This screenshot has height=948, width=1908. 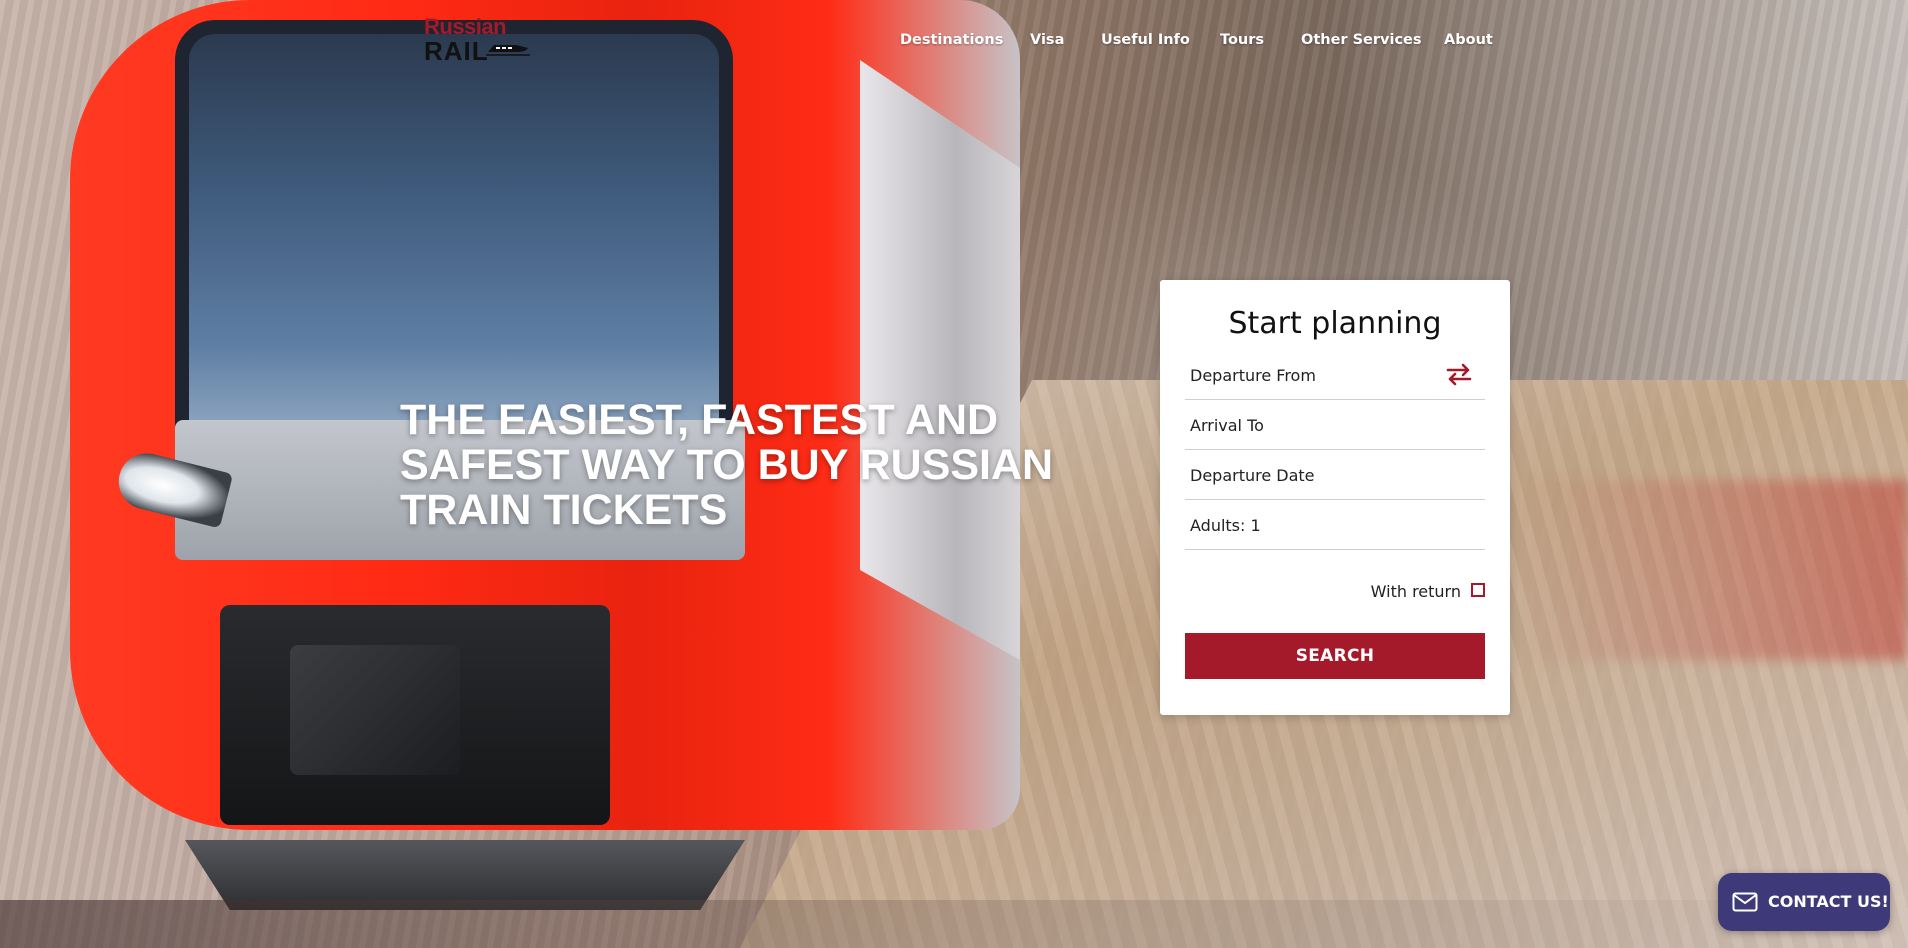 What do you see at coordinates (1335, 323) in the screenshot?
I see `form-title: Start planning` at bounding box center [1335, 323].